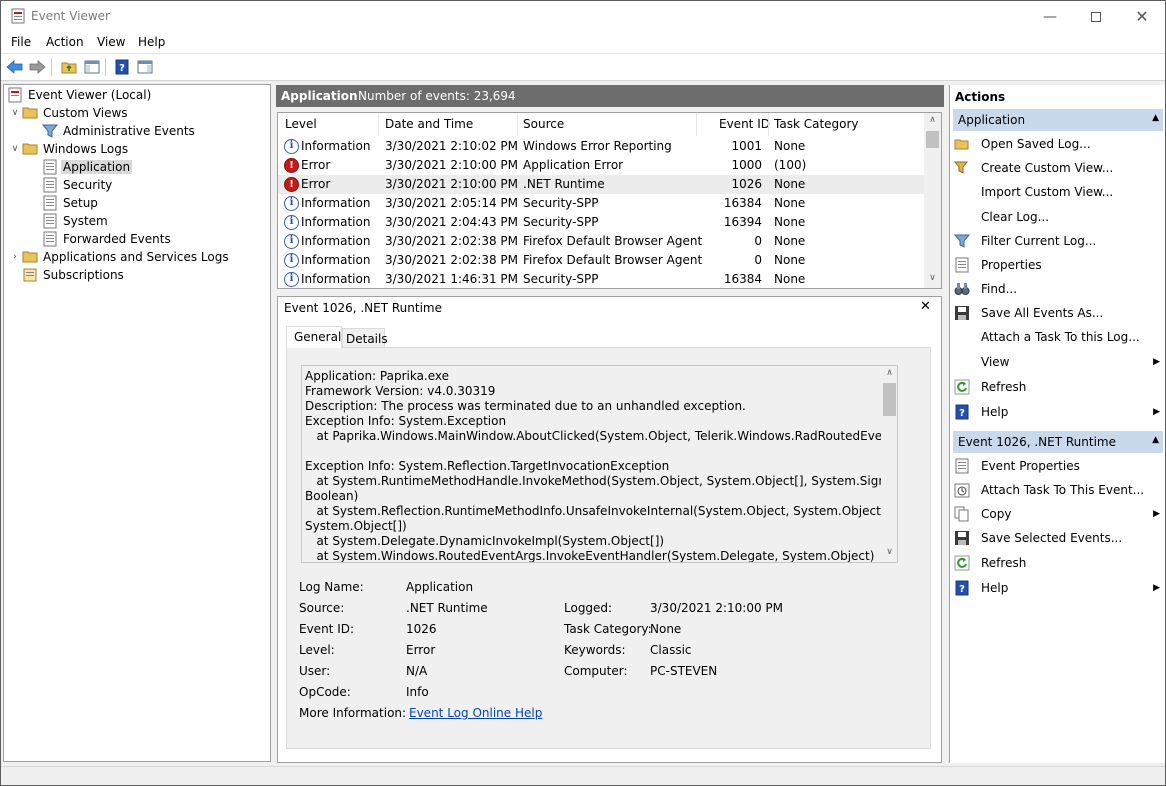 This screenshot has height=786, width=1166. Describe the element at coordinates (1058, 588) in the screenshot. I see `action-help-event: ? Help ▶` at that location.